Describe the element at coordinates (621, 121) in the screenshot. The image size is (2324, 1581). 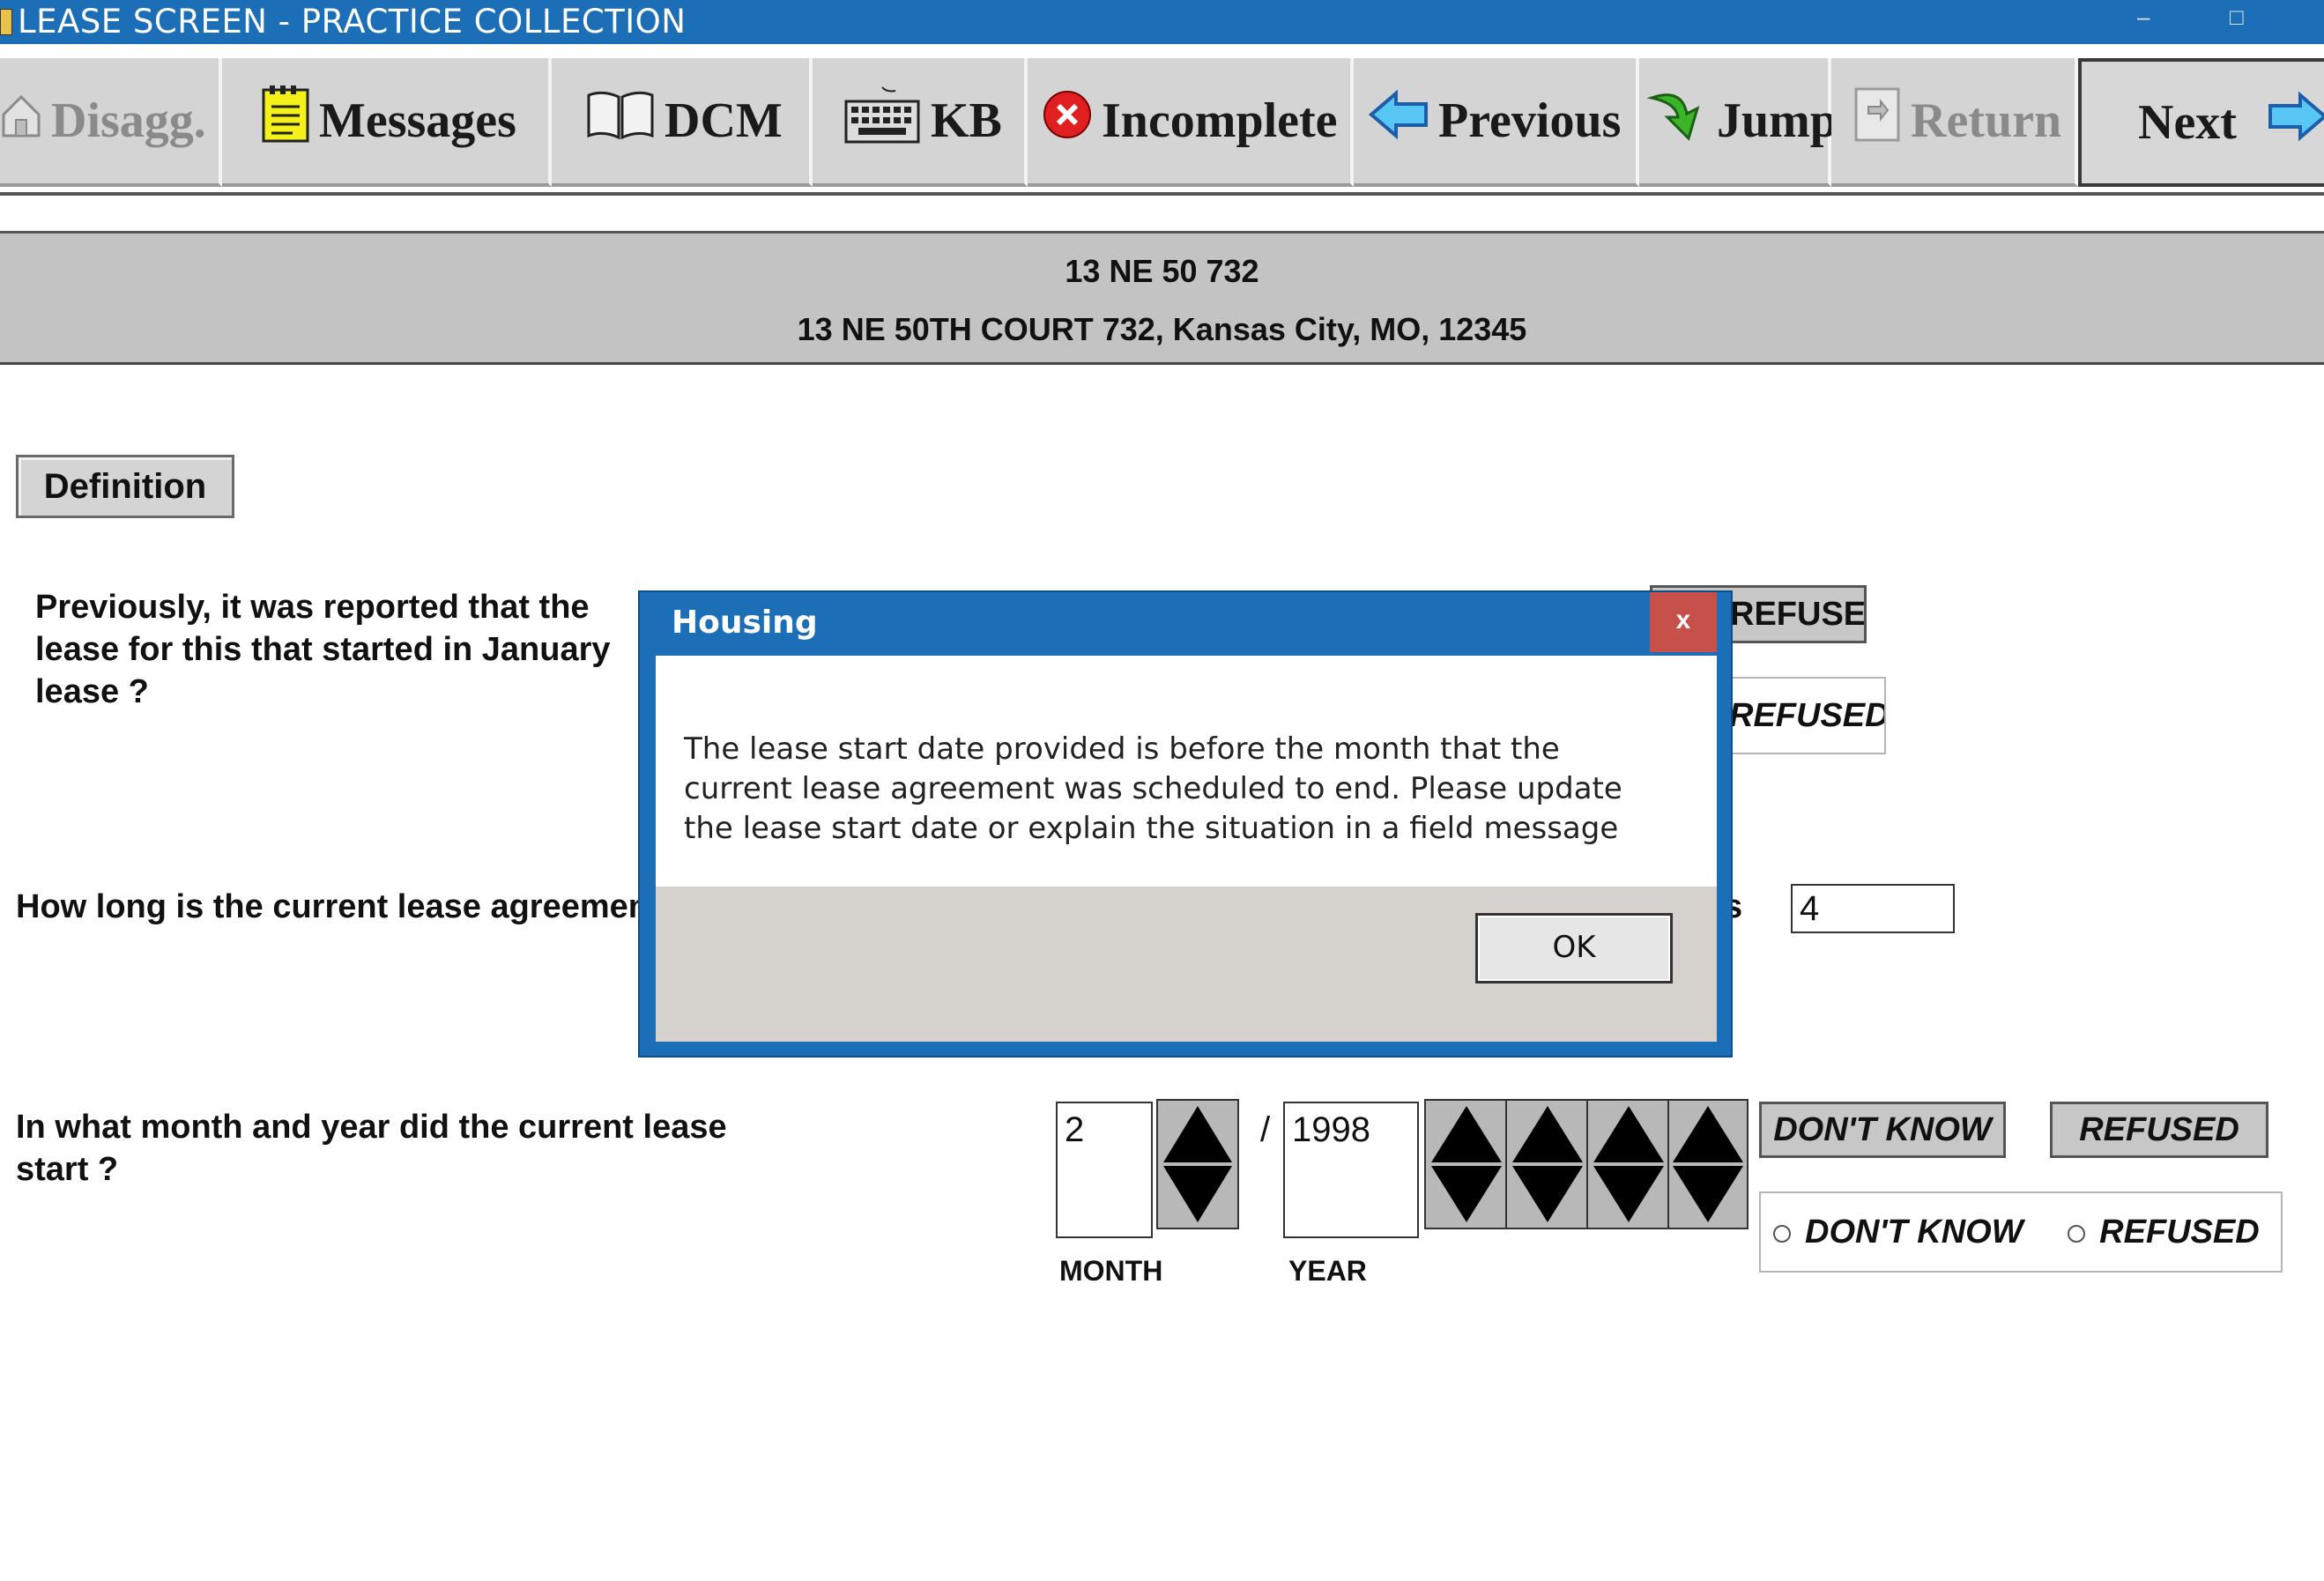
I see `book-icon` at that location.